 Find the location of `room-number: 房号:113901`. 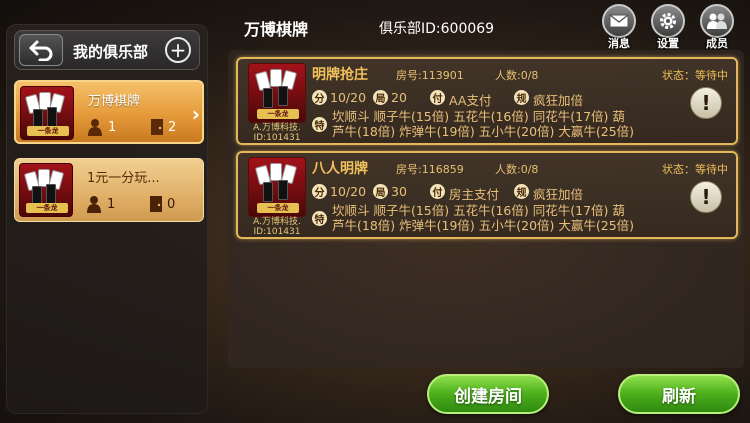

room-number: 房号:113901 is located at coordinates (430, 75).